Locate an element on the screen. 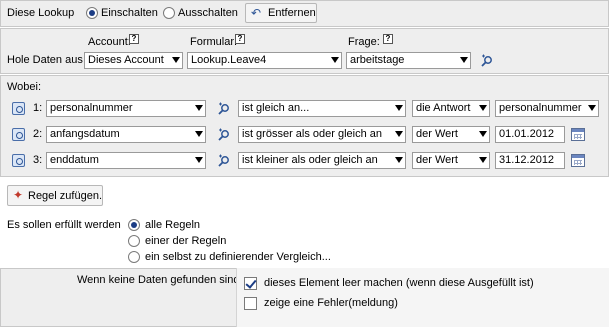 The width and height of the screenshot is (609, 327). einschalten-radio is located at coordinates (92, 13).